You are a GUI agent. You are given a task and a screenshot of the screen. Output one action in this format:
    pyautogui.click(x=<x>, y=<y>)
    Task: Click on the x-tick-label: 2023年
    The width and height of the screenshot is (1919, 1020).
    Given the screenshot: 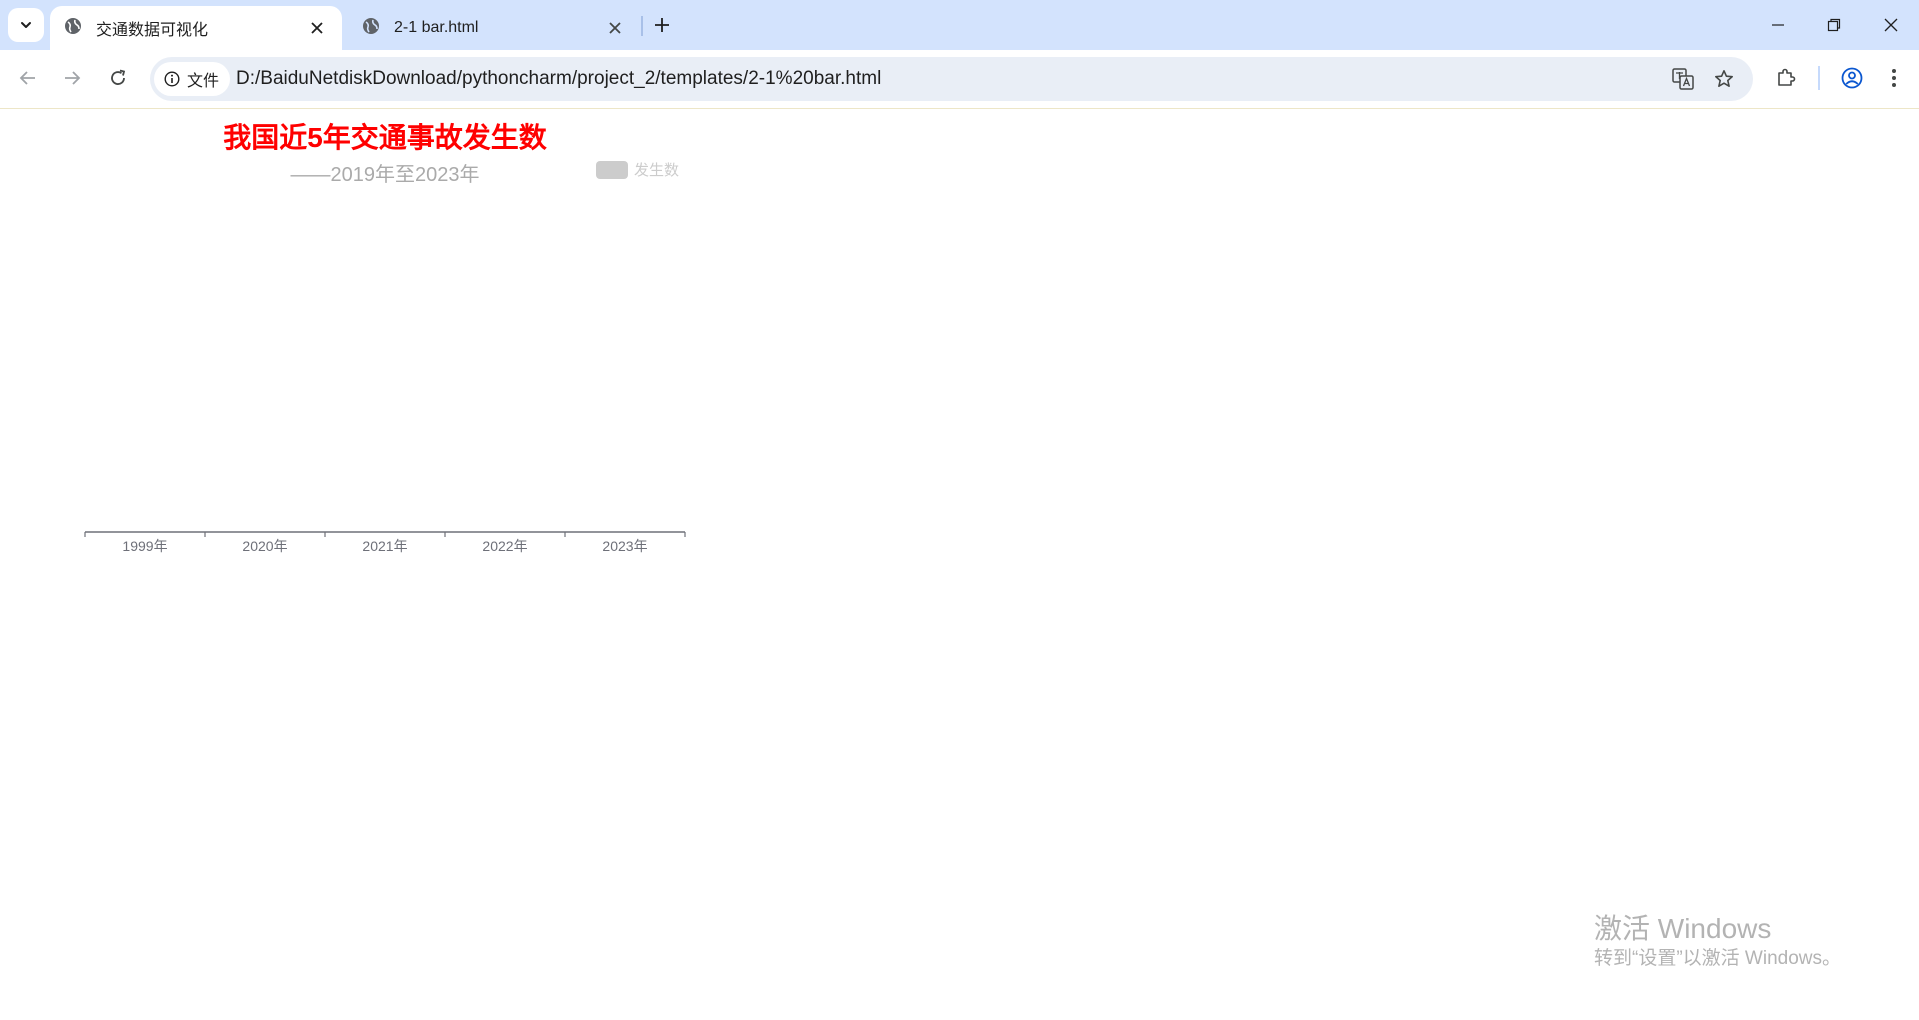 What is the action you would take?
    pyautogui.click(x=624, y=546)
    